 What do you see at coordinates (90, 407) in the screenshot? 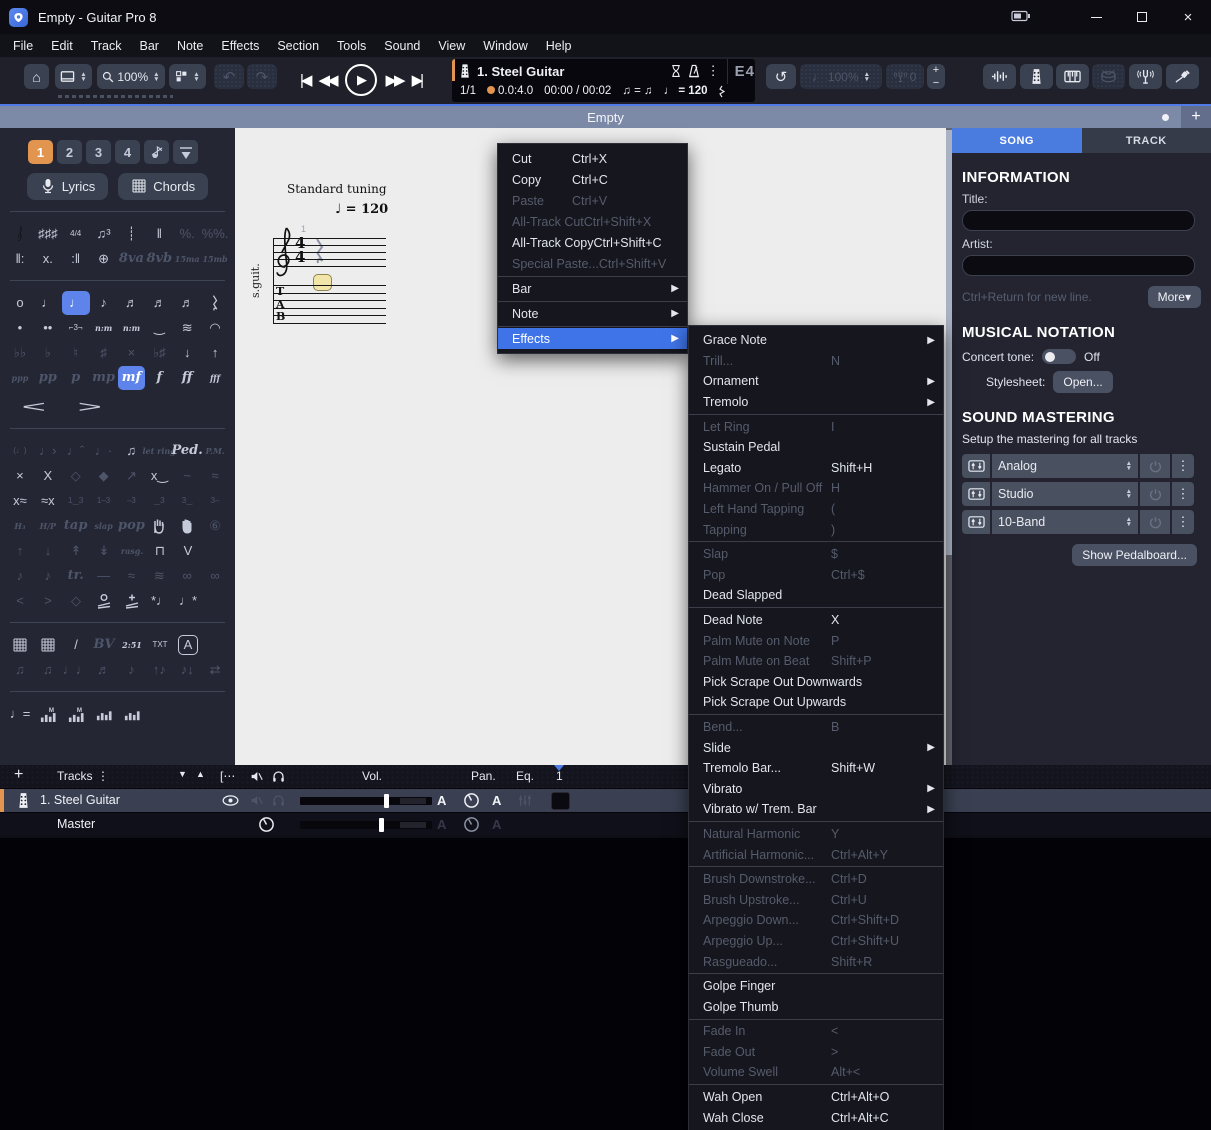
I see `decrescendo-button: >` at bounding box center [90, 407].